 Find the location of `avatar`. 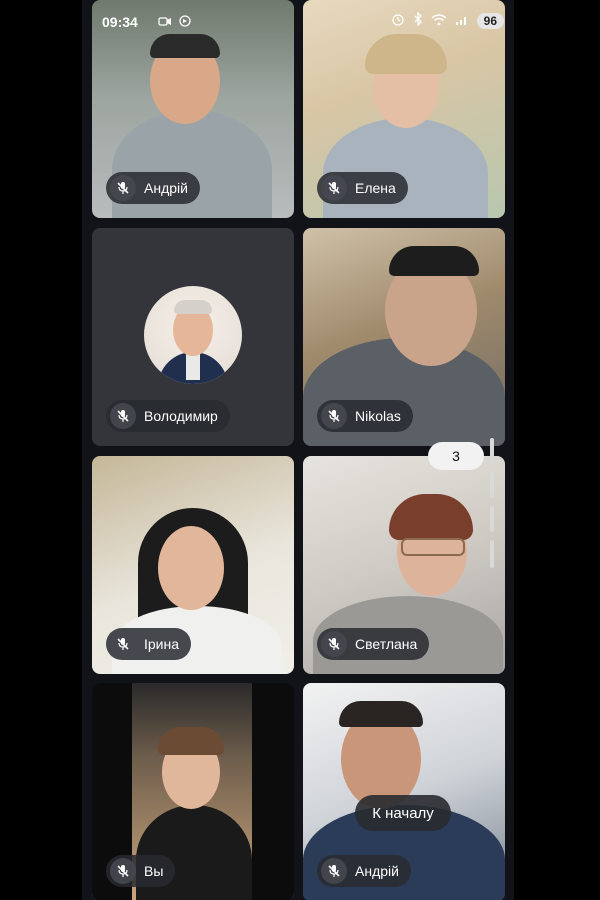

avatar is located at coordinates (193, 335).